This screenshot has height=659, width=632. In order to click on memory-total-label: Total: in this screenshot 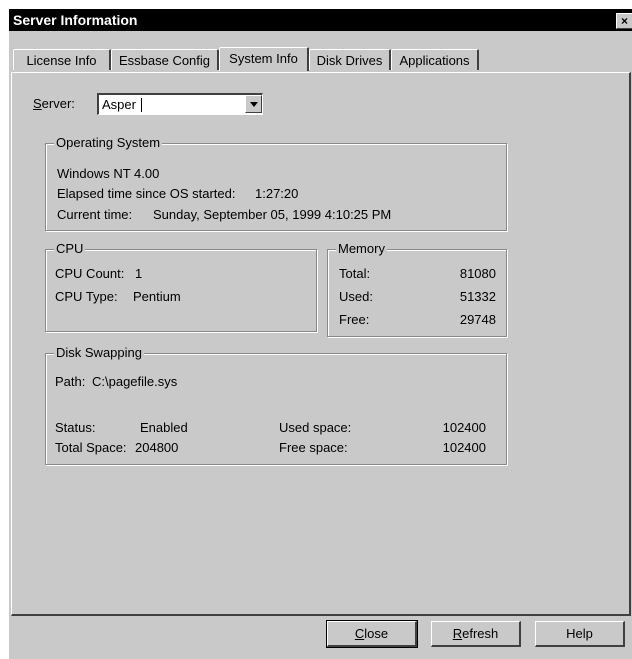, I will do `click(355, 273)`.